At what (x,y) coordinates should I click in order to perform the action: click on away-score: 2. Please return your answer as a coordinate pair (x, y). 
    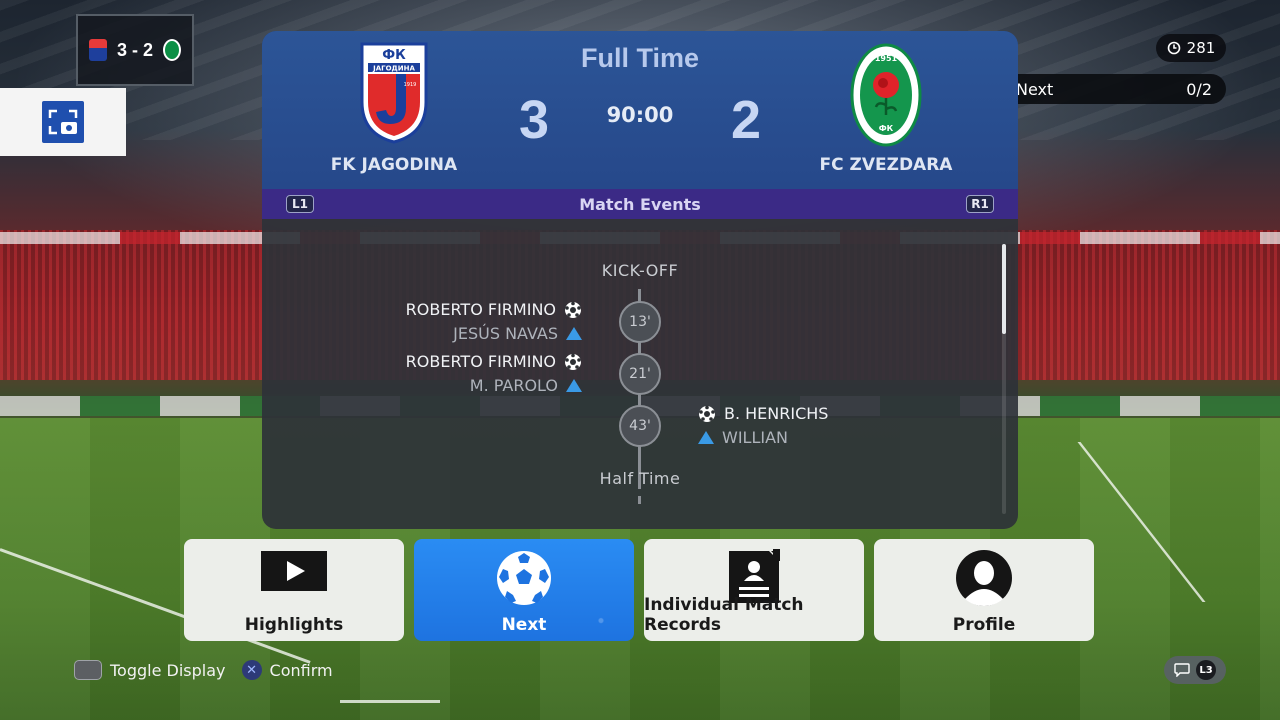
    Looking at the image, I should click on (746, 120).